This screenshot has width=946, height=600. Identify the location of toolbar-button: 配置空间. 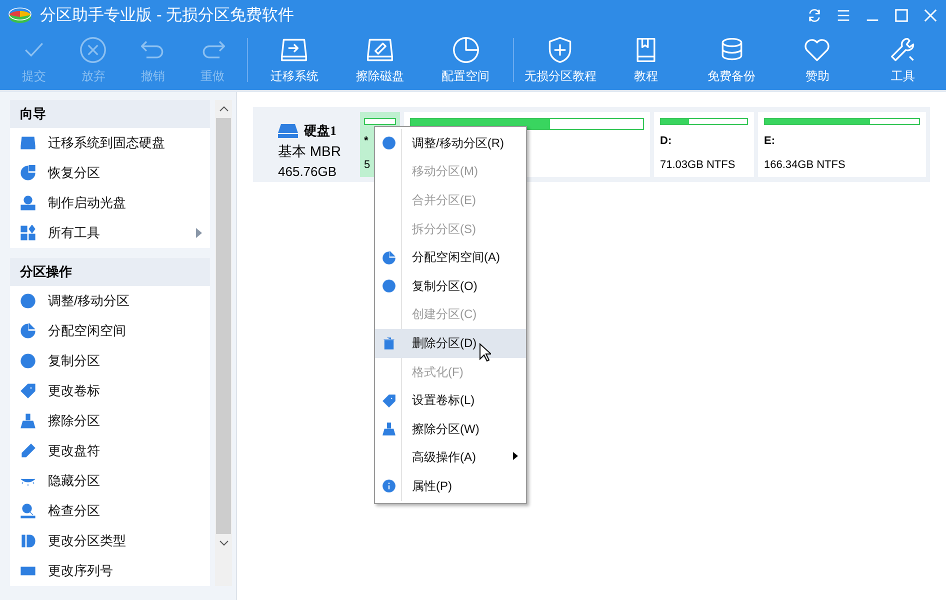
(465, 60).